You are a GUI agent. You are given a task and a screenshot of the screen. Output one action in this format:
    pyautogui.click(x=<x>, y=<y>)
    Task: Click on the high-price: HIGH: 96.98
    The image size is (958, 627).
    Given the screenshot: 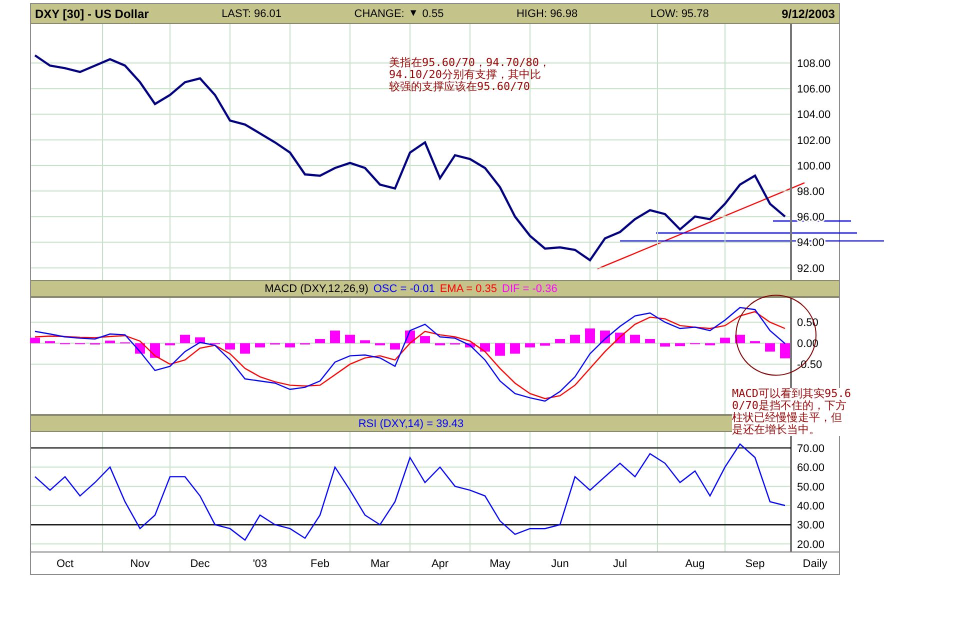 What is the action you would take?
    pyautogui.click(x=547, y=14)
    